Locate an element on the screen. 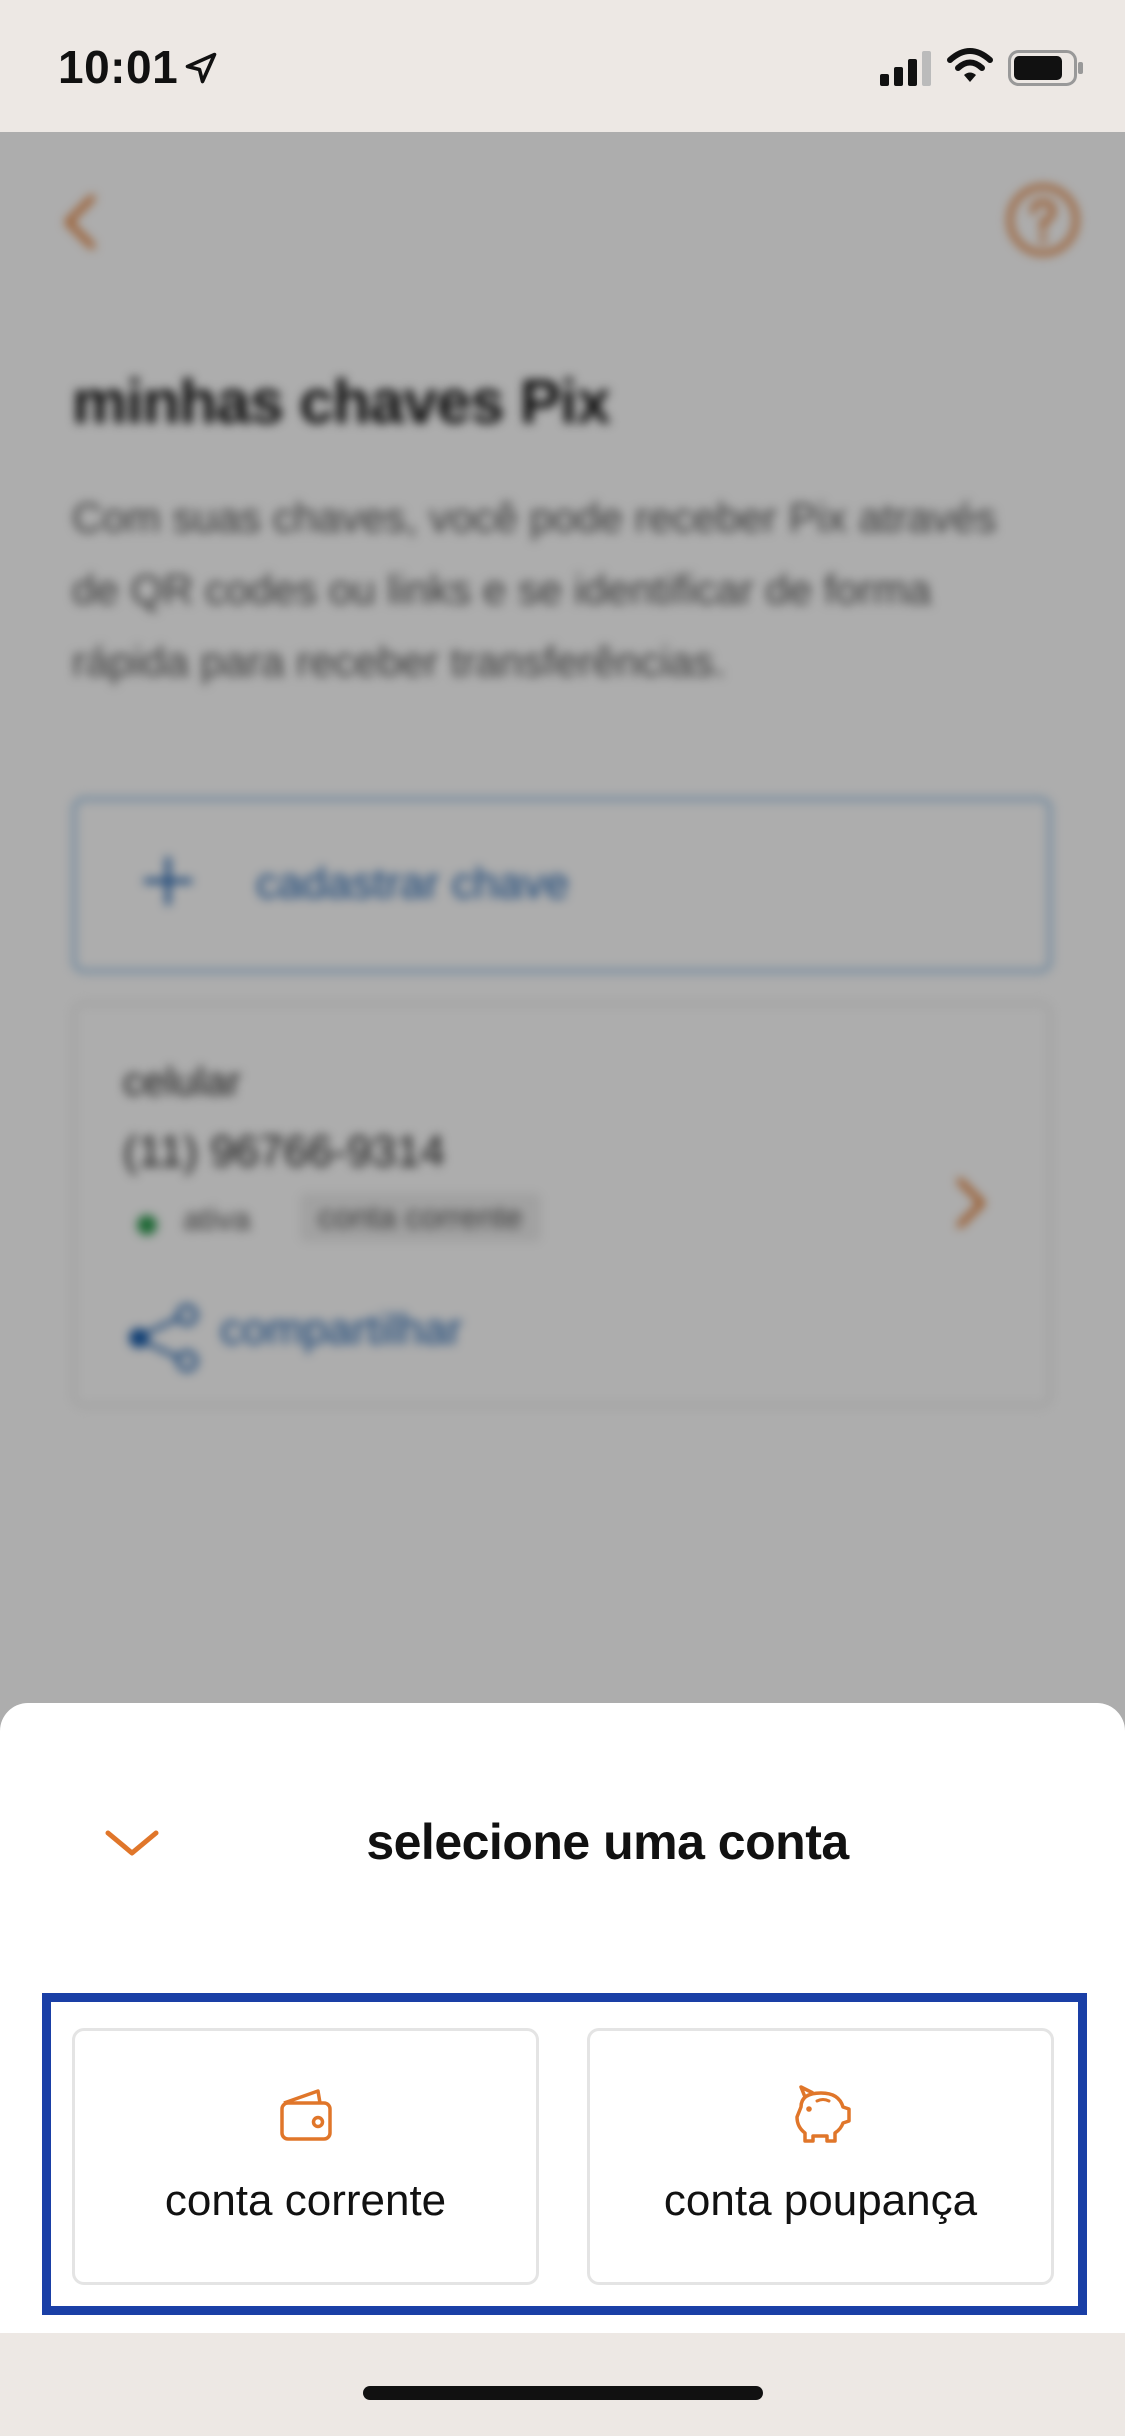  battery-icon is located at coordinates (1046, 70).